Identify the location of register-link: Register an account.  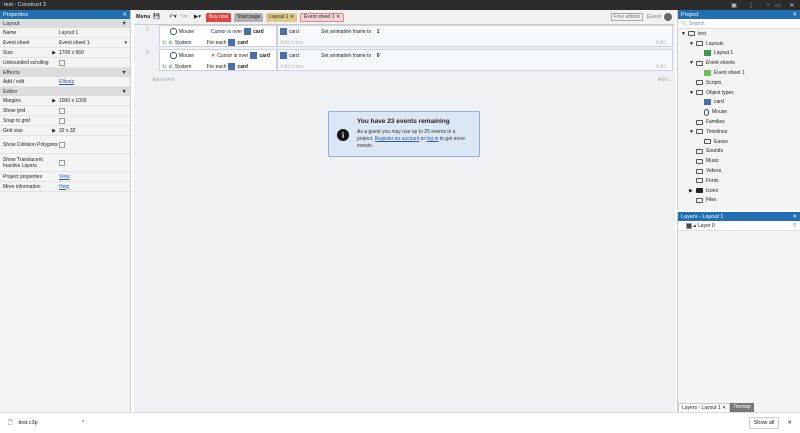
(397, 139).